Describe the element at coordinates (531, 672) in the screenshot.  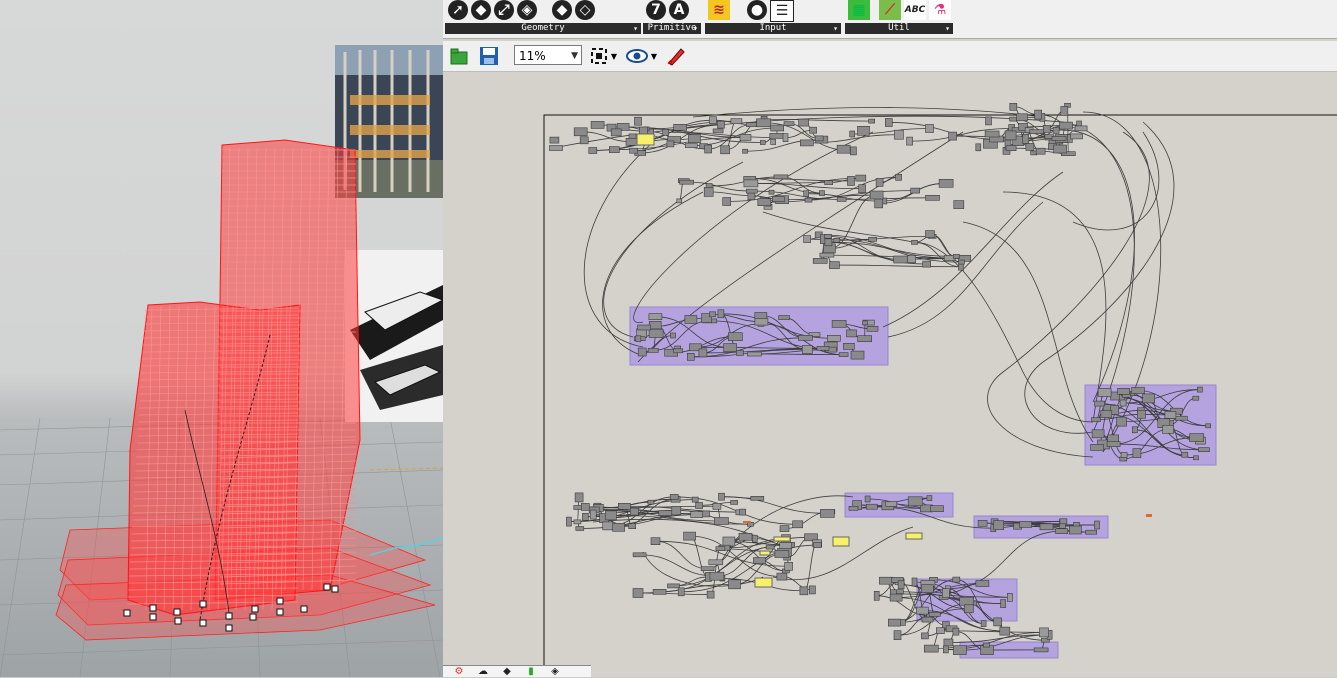
I see `chart-icon: ▮` at that location.